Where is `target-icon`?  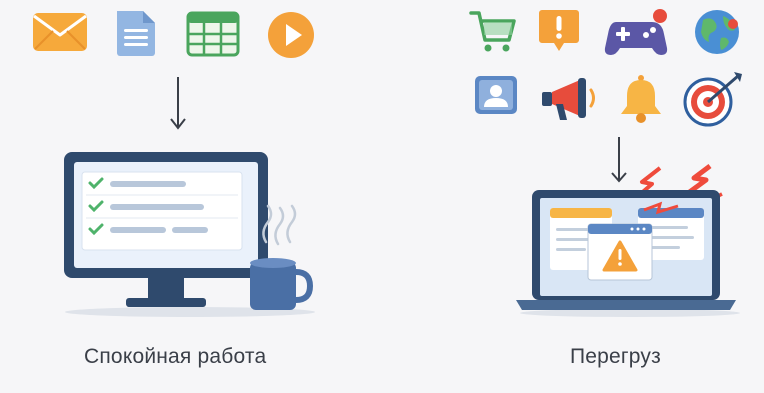 target-icon is located at coordinates (712, 99).